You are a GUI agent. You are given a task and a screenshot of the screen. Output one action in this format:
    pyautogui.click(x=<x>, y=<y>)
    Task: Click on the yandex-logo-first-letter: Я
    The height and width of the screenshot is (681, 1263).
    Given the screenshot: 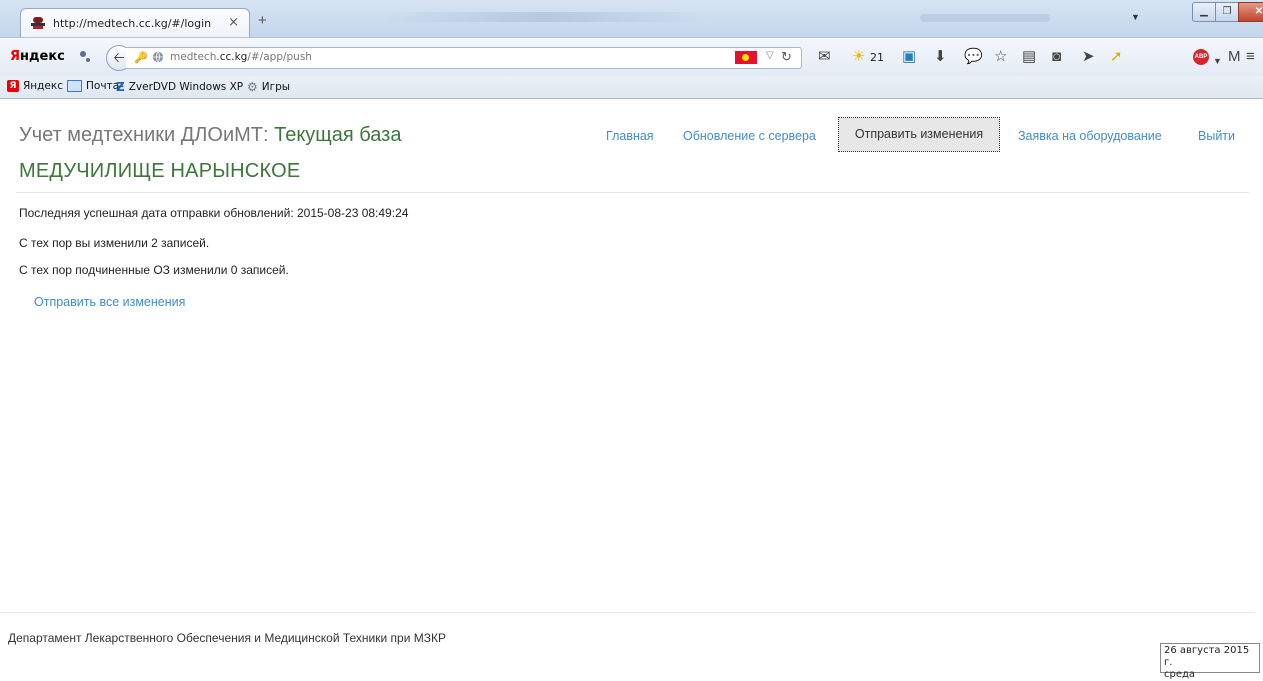 What is the action you would take?
    pyautogui.click(x=15, y=56)
    